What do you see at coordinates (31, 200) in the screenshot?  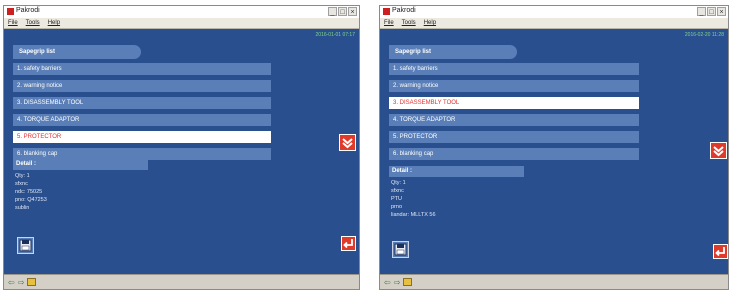 I see `detail-line: pno: Q47253` at bounding box center [31, 200].